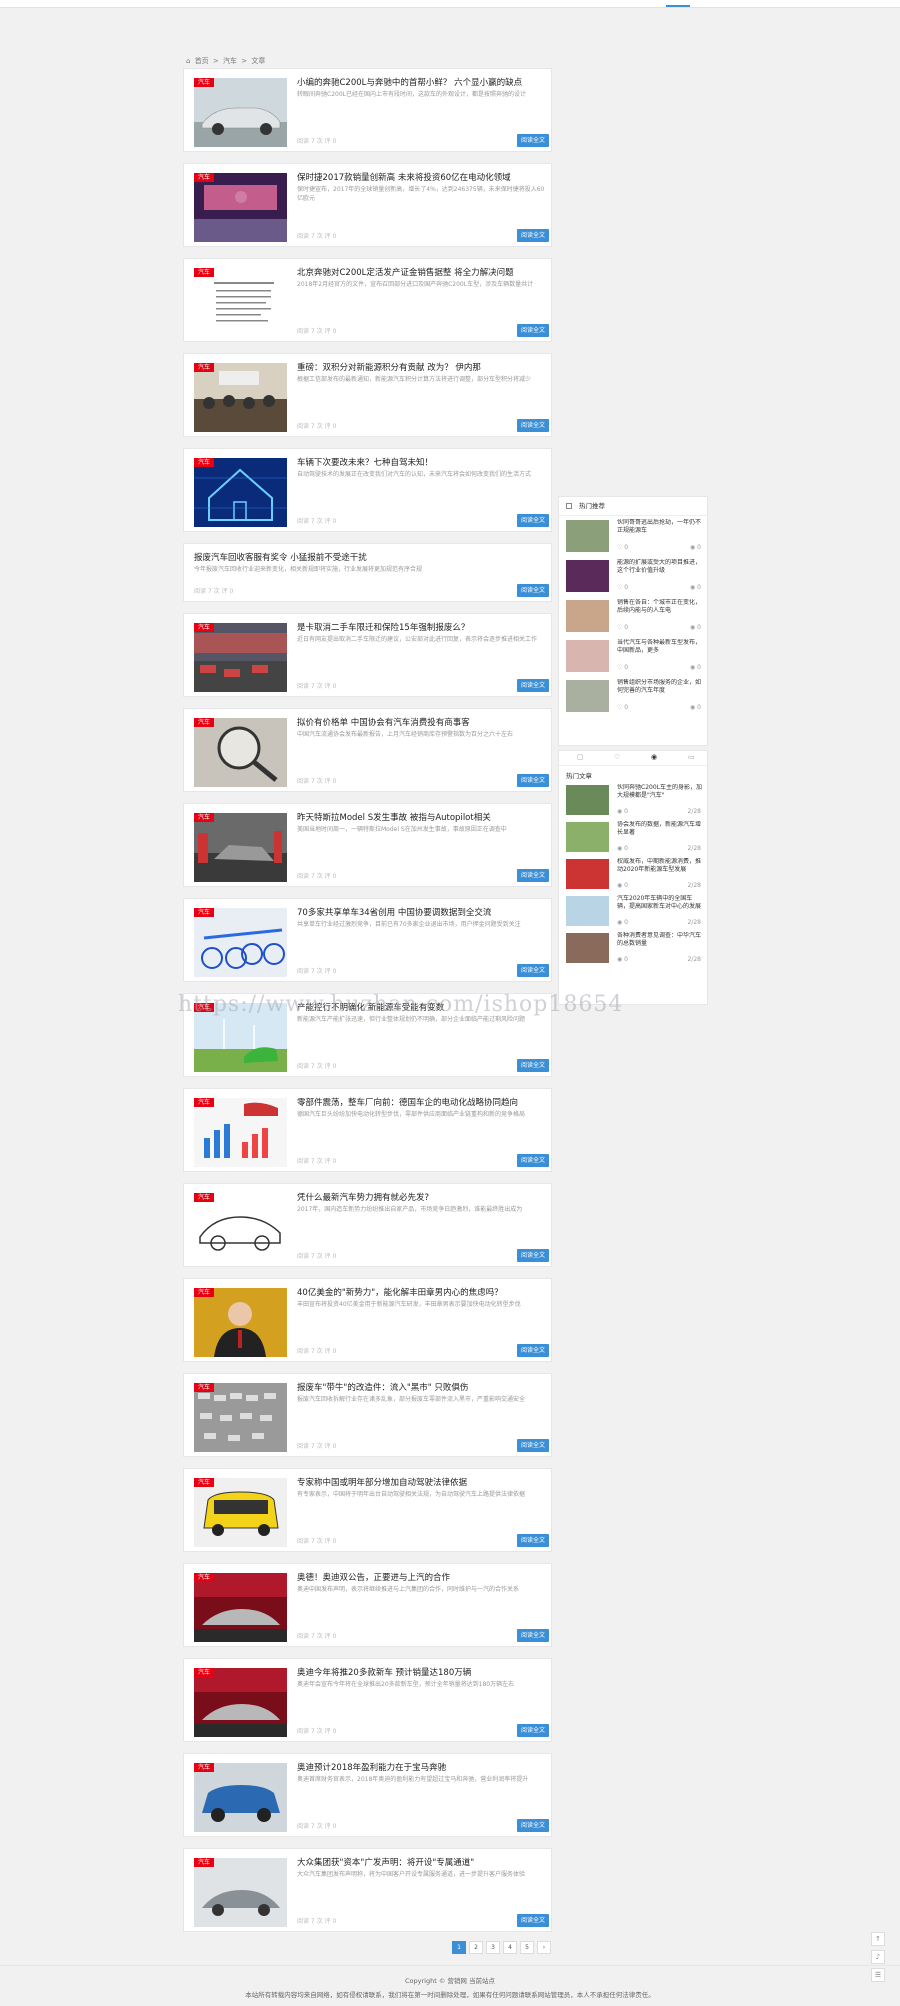  Describe the element at coordinates (422, 1197) in the screenshot. I see `post-title: 凭什么最新汽车势力拥有就必先发?` at that location.